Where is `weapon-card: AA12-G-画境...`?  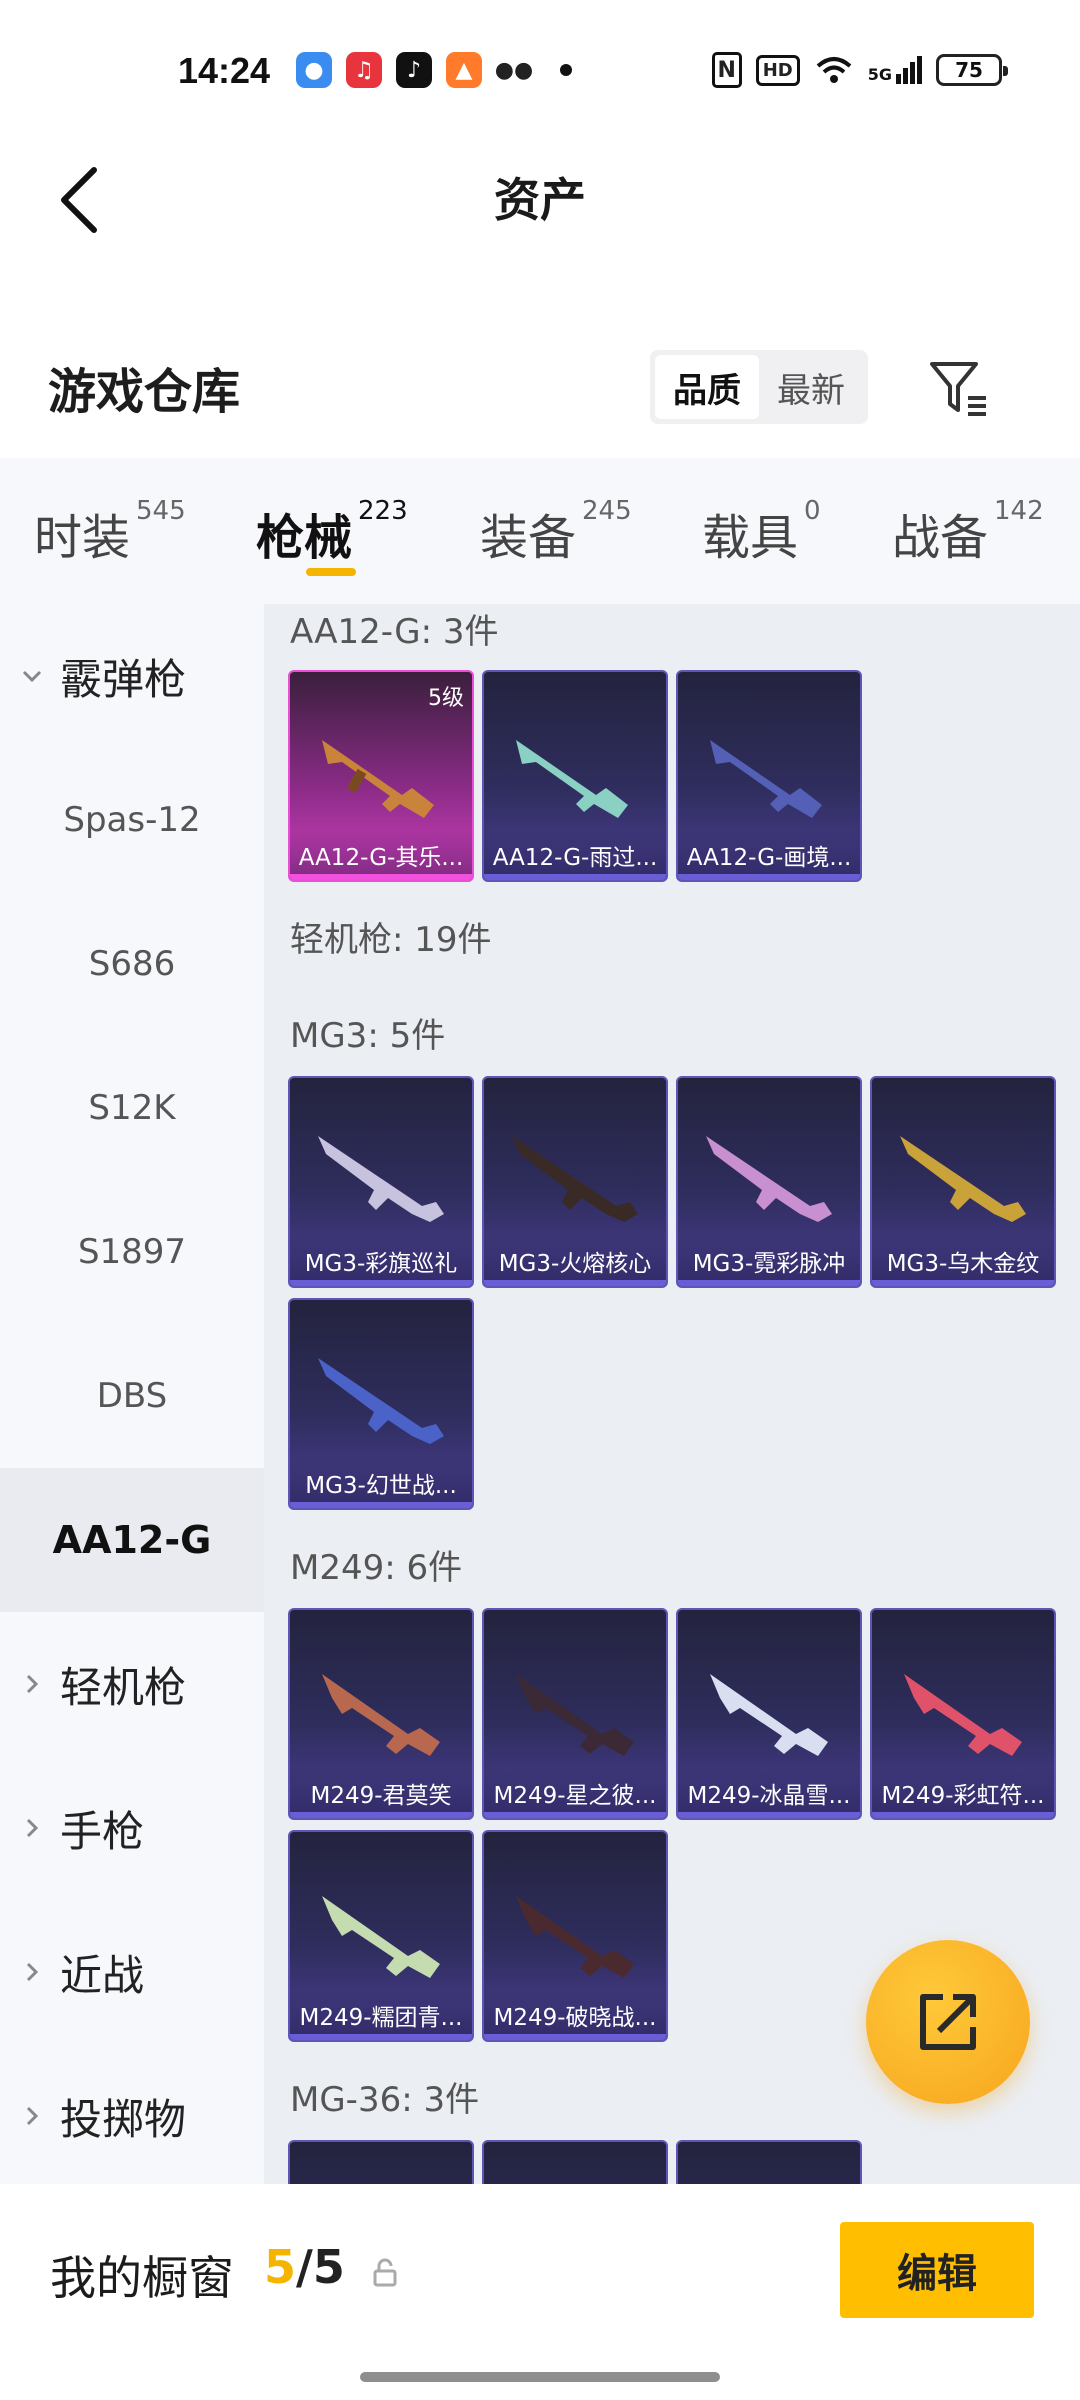 weapon-card: AA12-G-画境... is located at coordinates (769, 776).